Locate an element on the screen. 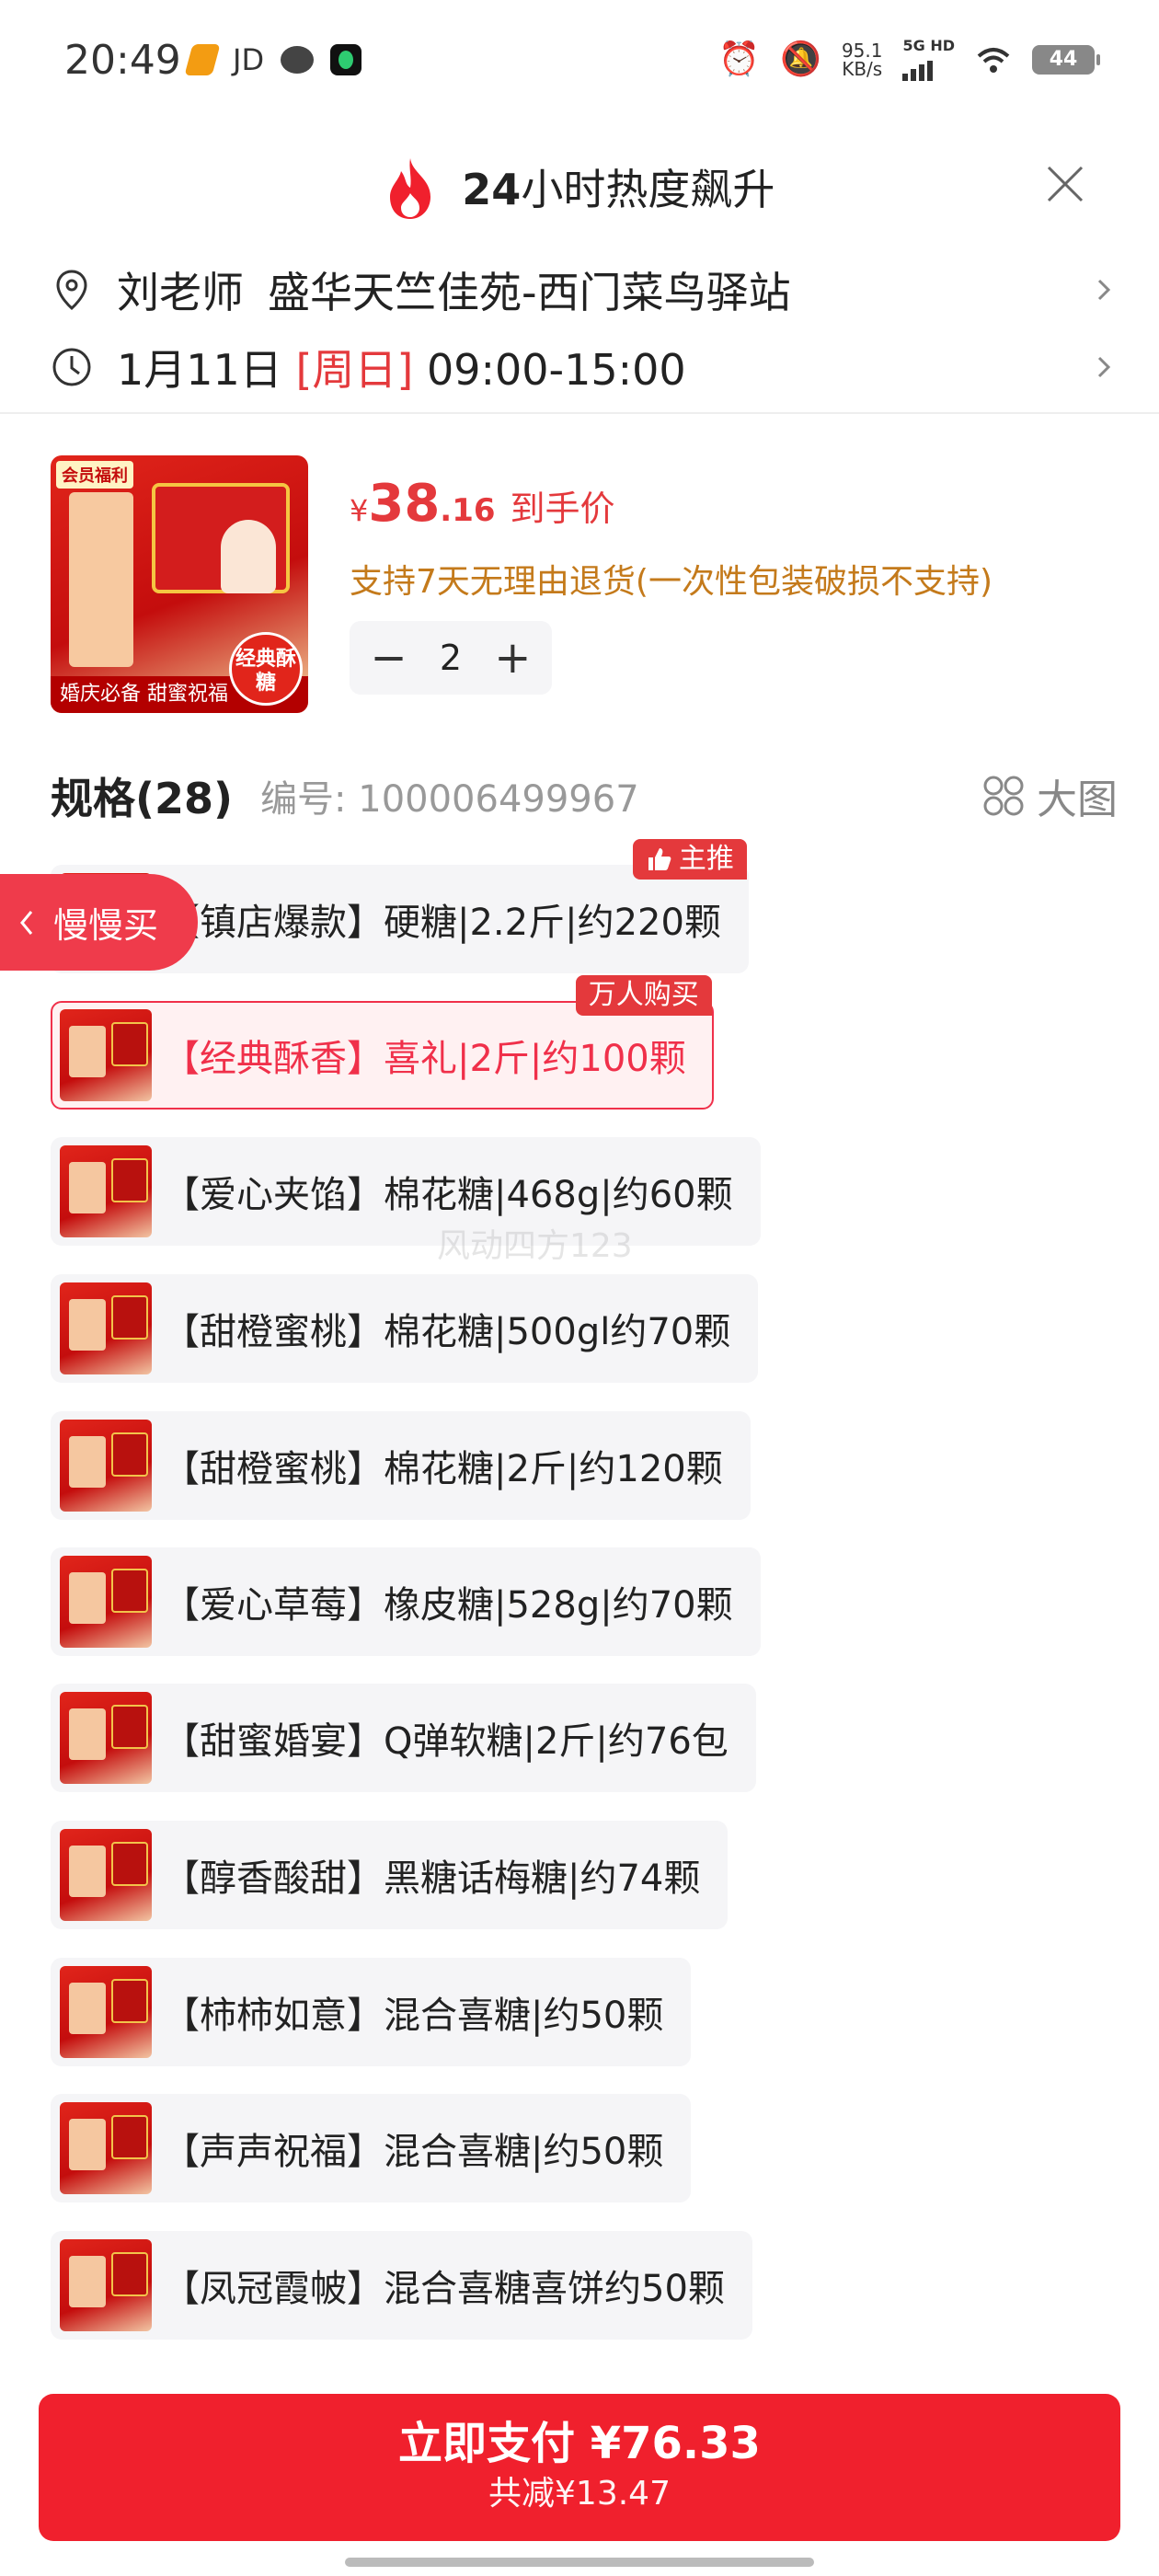  product-code: 编号: 100006499967 is located at coordinates (449, 799).